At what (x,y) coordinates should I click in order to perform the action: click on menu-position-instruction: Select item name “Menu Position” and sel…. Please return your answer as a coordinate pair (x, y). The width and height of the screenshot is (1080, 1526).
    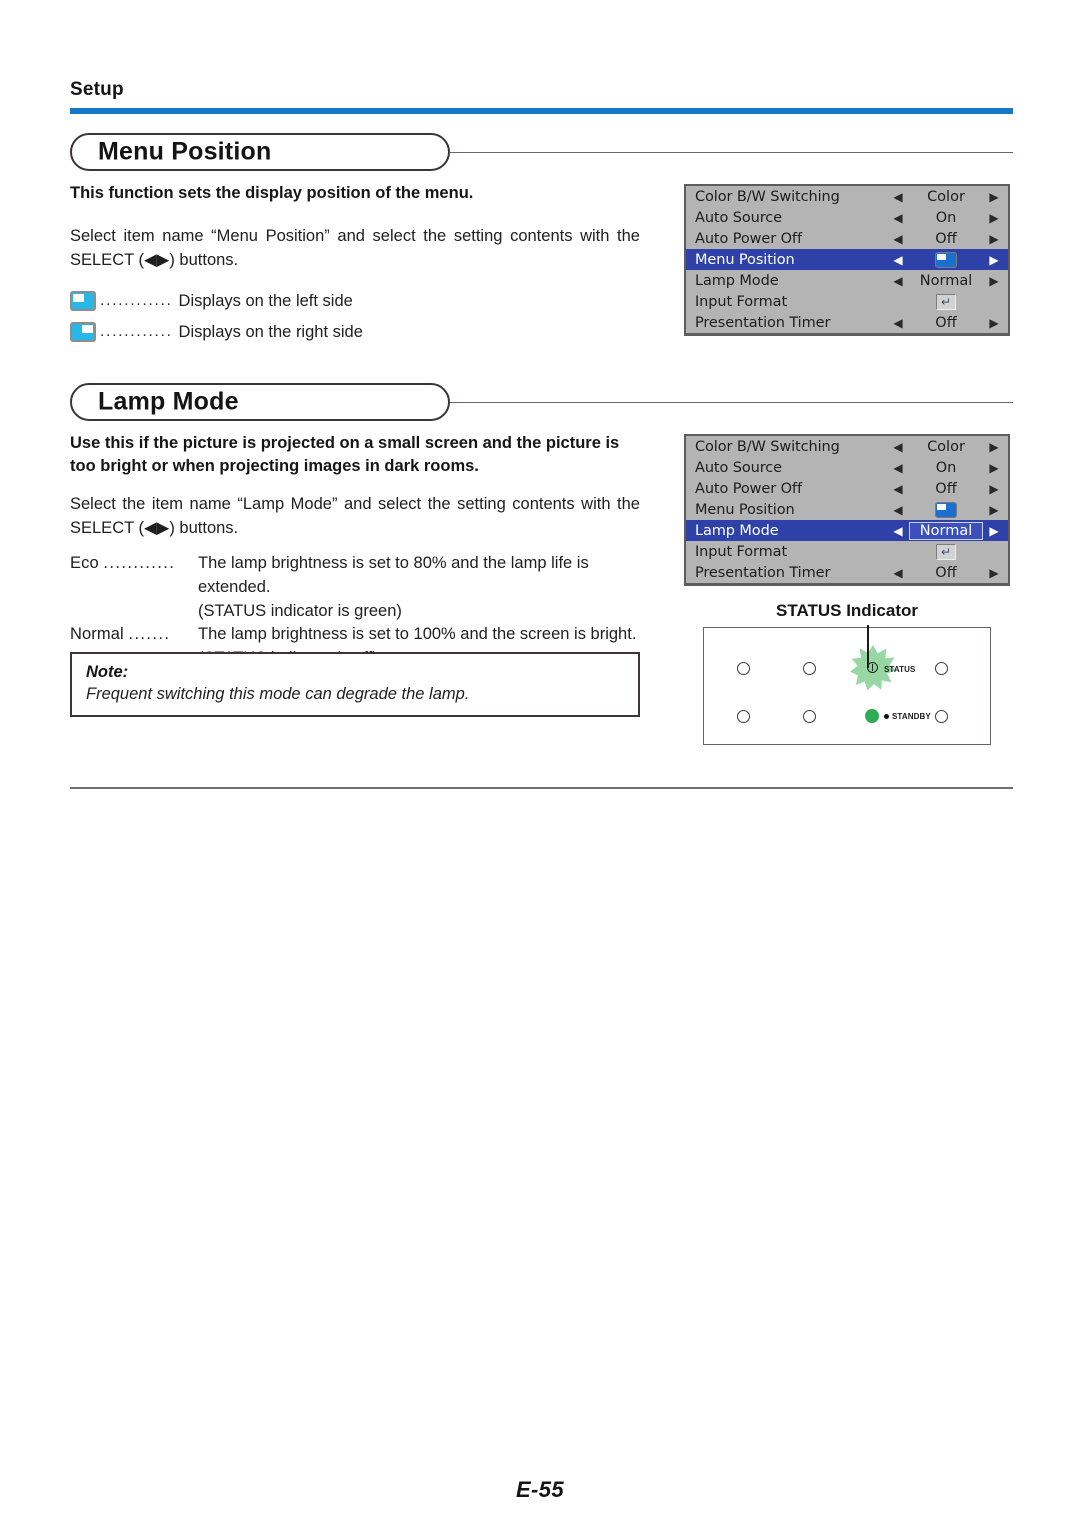
    Looking at the image, I should click on (355, 248).